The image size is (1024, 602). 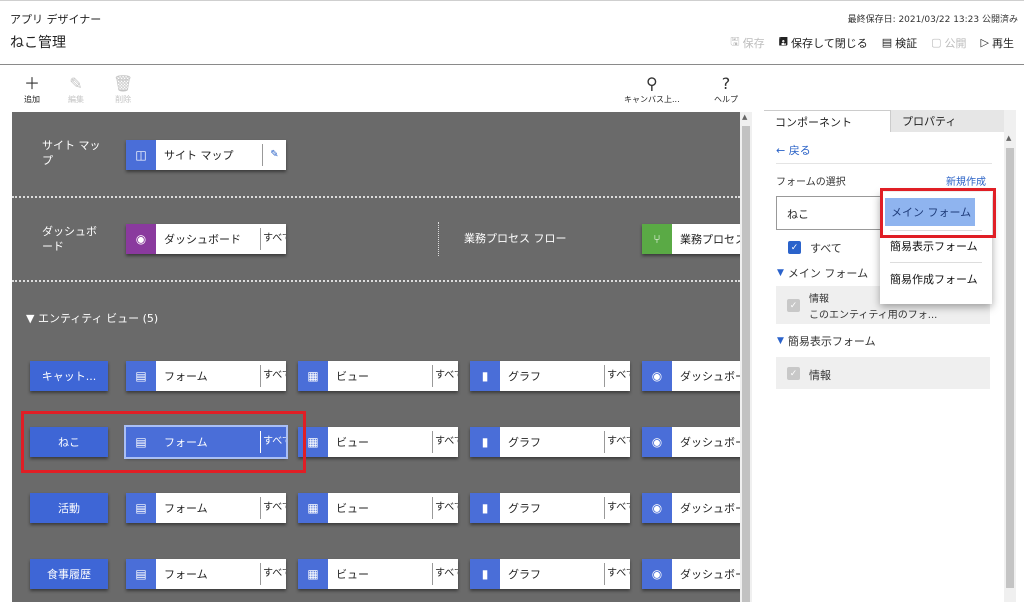 I want to click on publish-icon: ▢, so click(x=936, y=42).